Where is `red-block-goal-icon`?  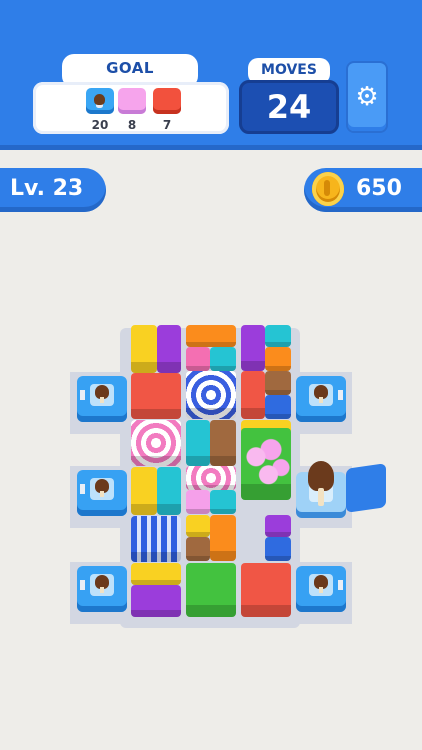
red-block-goal-icon is located at coordinates (167, 101).